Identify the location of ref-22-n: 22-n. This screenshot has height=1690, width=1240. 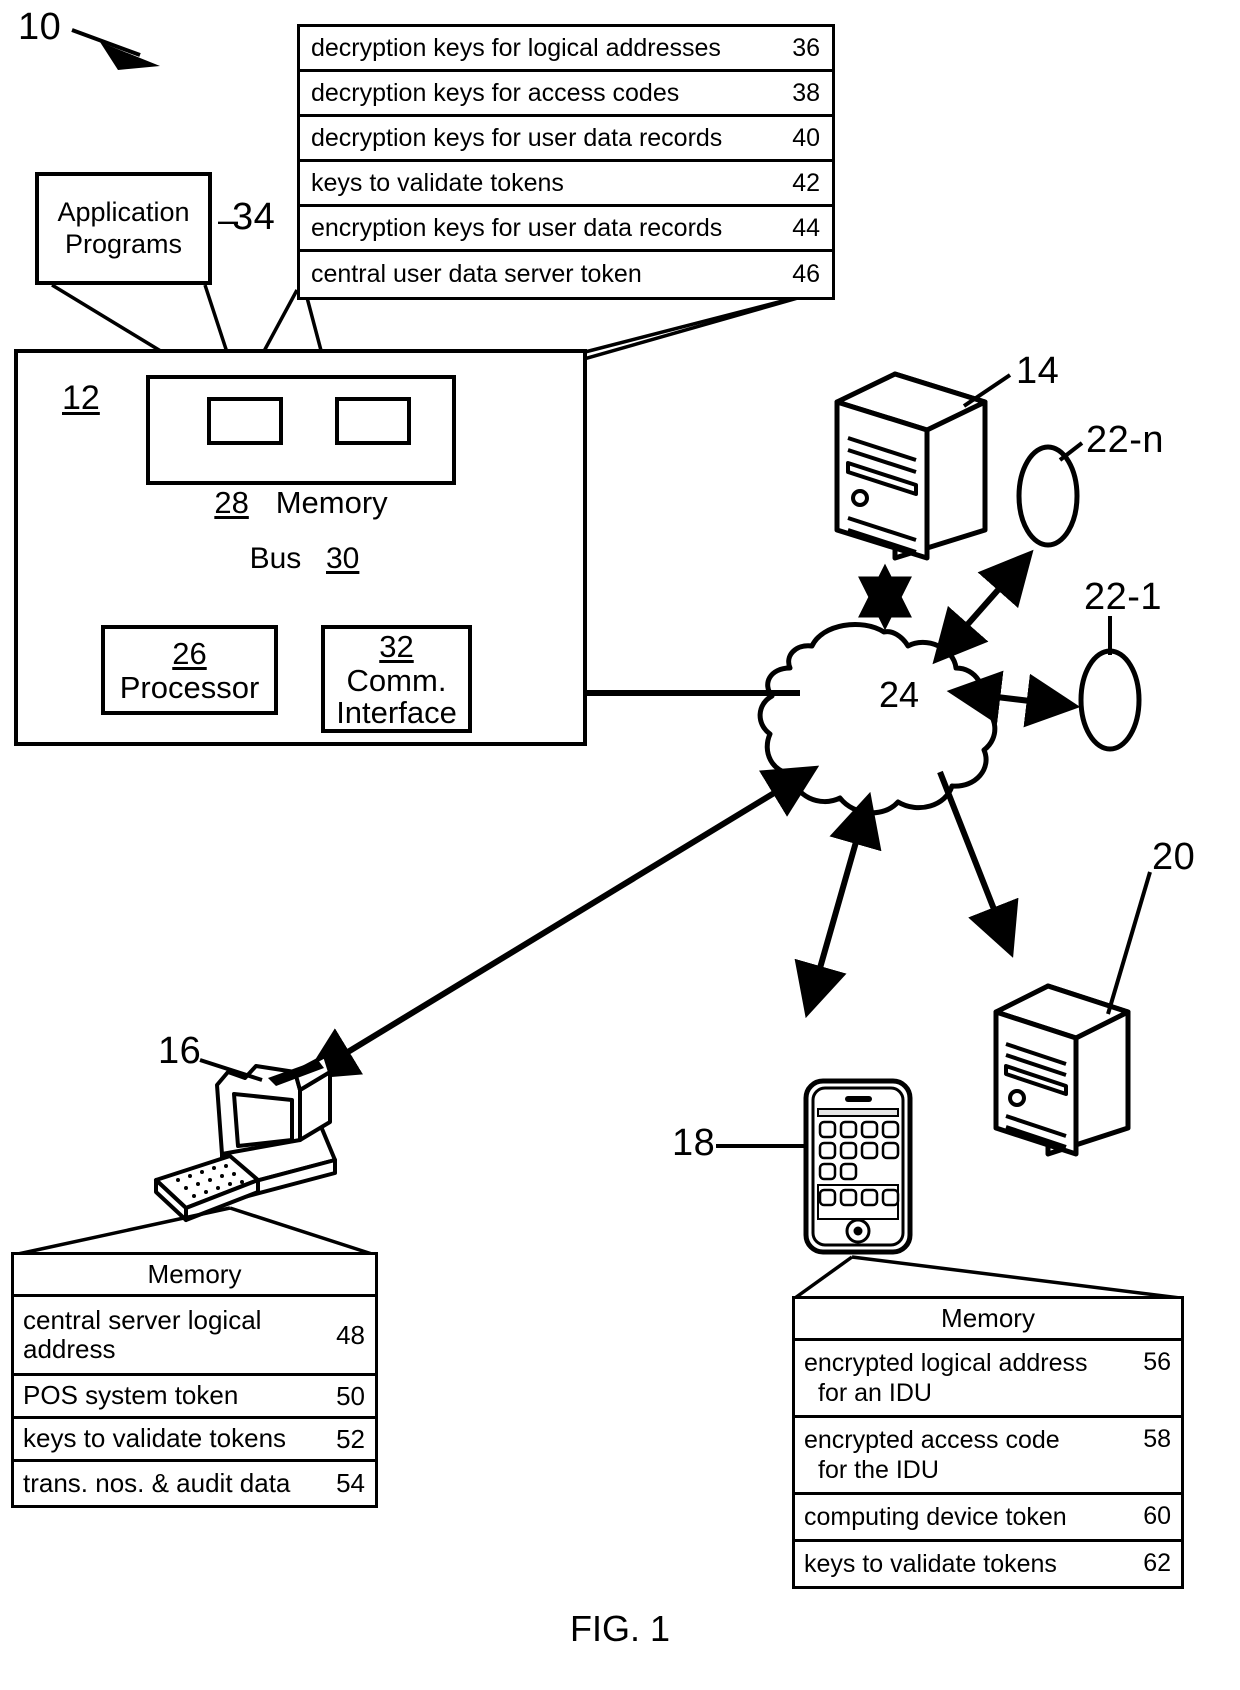
(1125, 440).